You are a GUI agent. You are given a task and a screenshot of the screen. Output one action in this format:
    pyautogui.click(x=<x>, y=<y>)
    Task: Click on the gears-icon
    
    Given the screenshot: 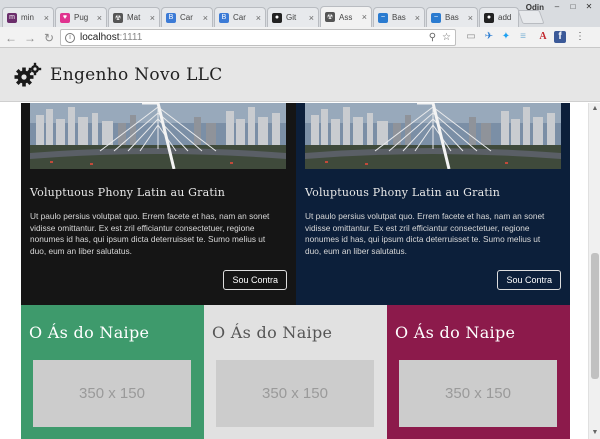 What is the action you would take?
    pyautogui.click(x=28, y=75)
    